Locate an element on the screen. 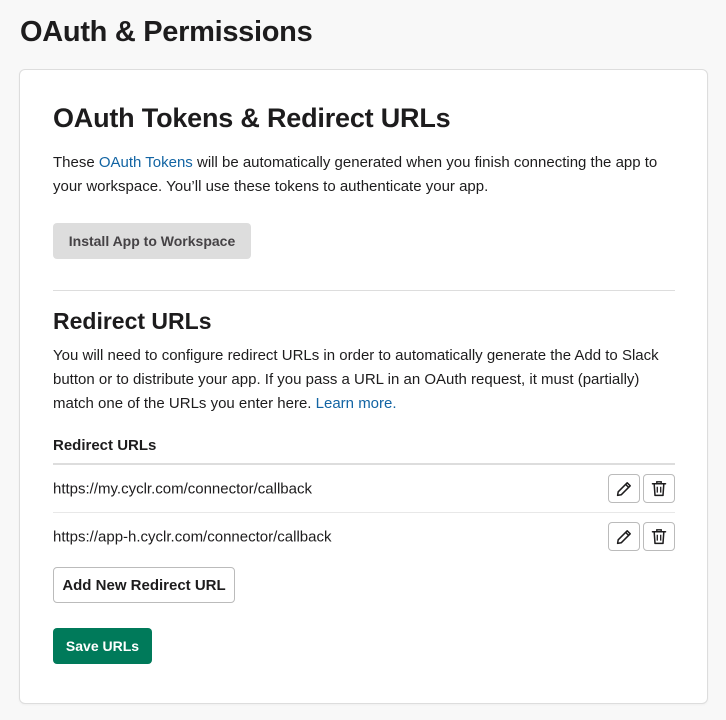 The image size is (726, 720). redirect-url-text: https://my.cyclr.com/connector/callback is located at coordinates (182, 488).